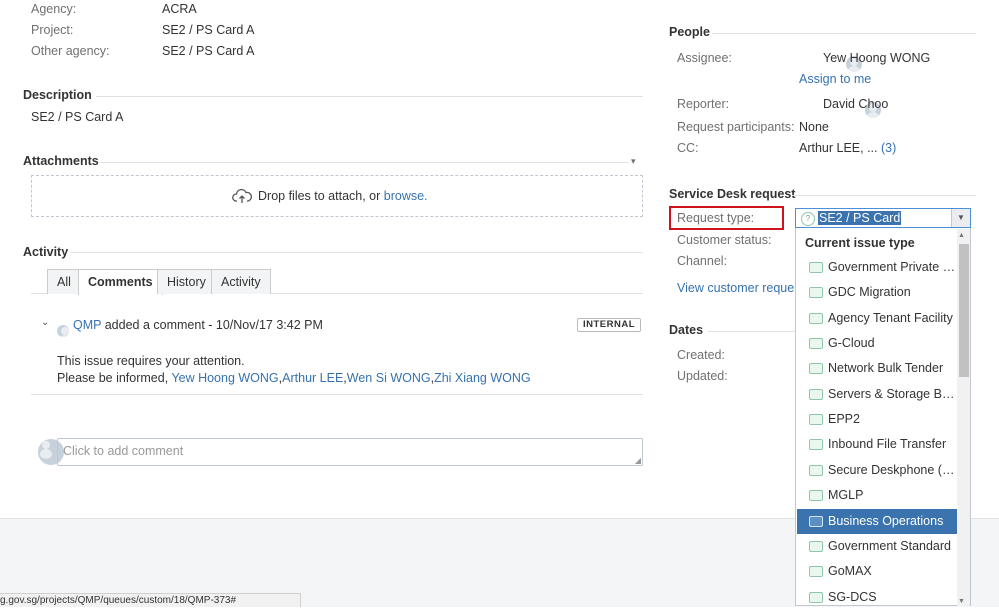 The height and width of the screenshot is (610, 999). I want to click on tab-comments: Comments, so click(120, 282).